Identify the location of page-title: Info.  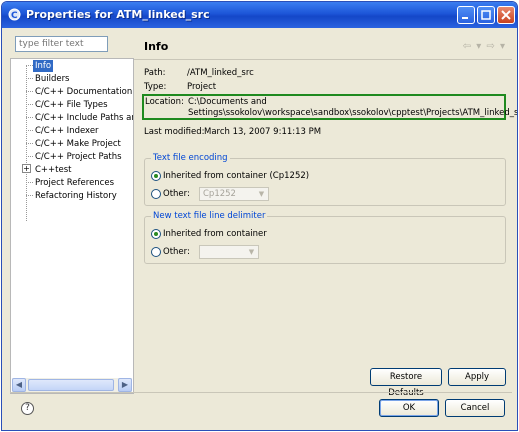
(156, 46).